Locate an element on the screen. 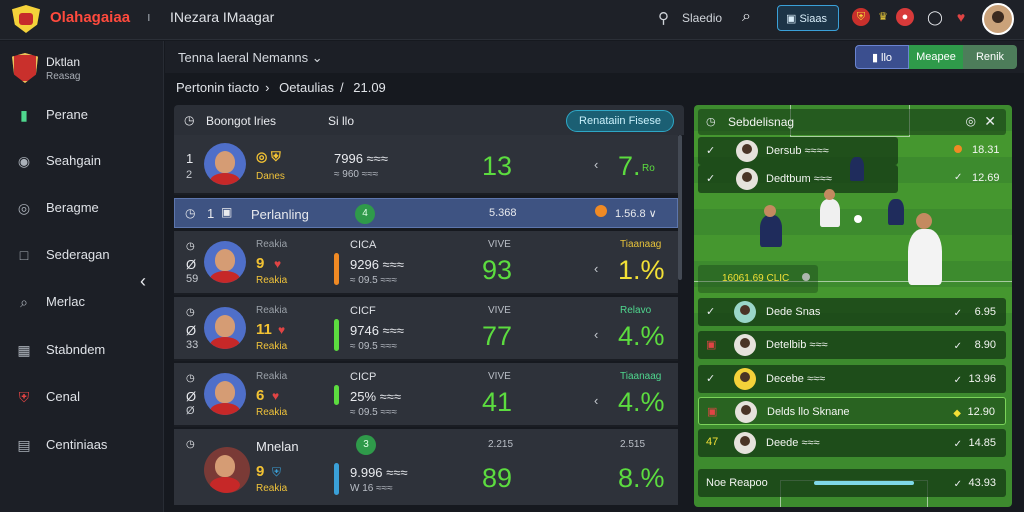 The height and width of the screenshot is (512, 1024). event-banner: 16061.69 CLIC is located at coordinates (758, 279).